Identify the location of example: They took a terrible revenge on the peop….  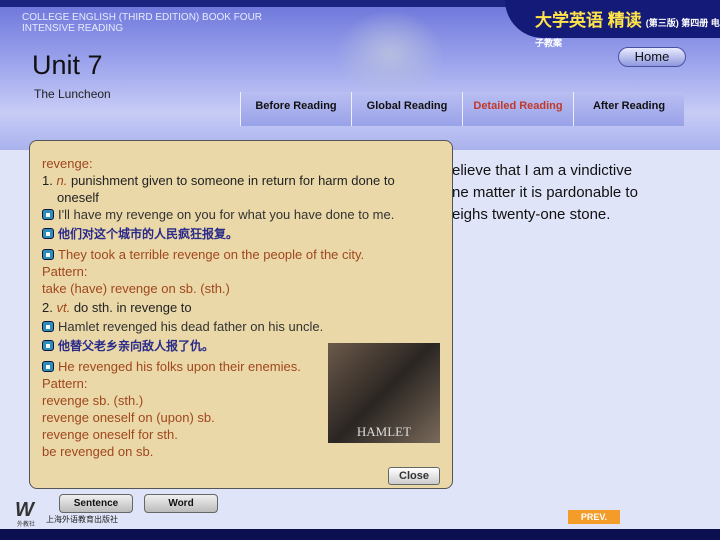
(211, 254).